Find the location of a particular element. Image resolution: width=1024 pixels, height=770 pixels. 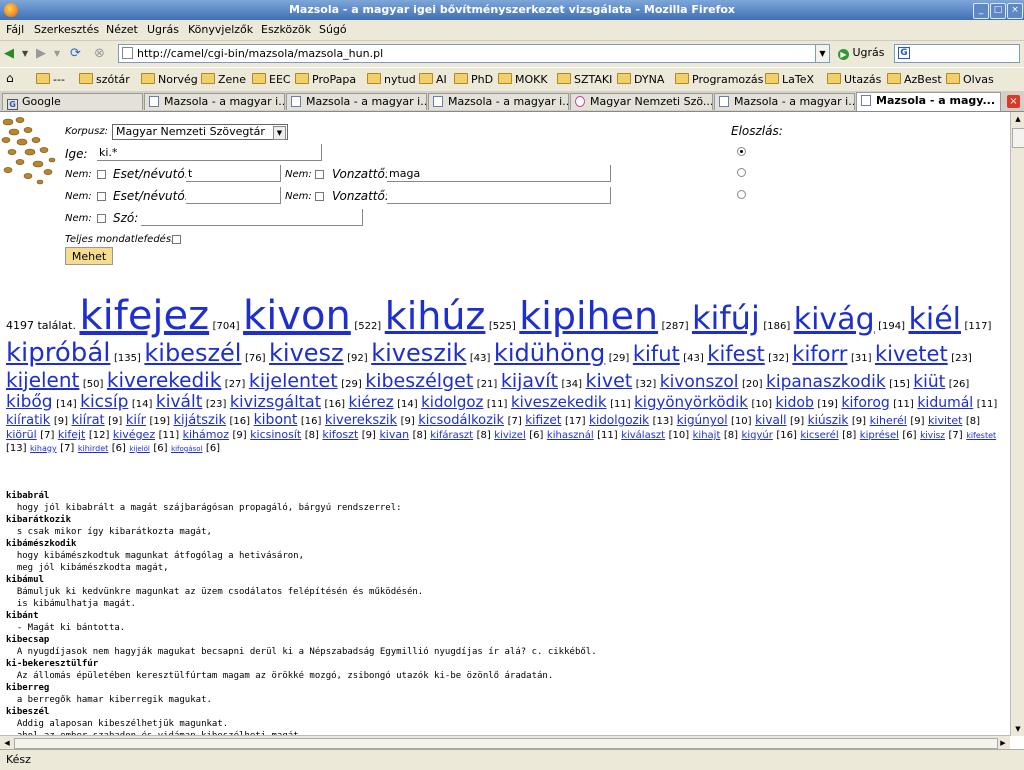

url-input is located at coordinates (472, 53).